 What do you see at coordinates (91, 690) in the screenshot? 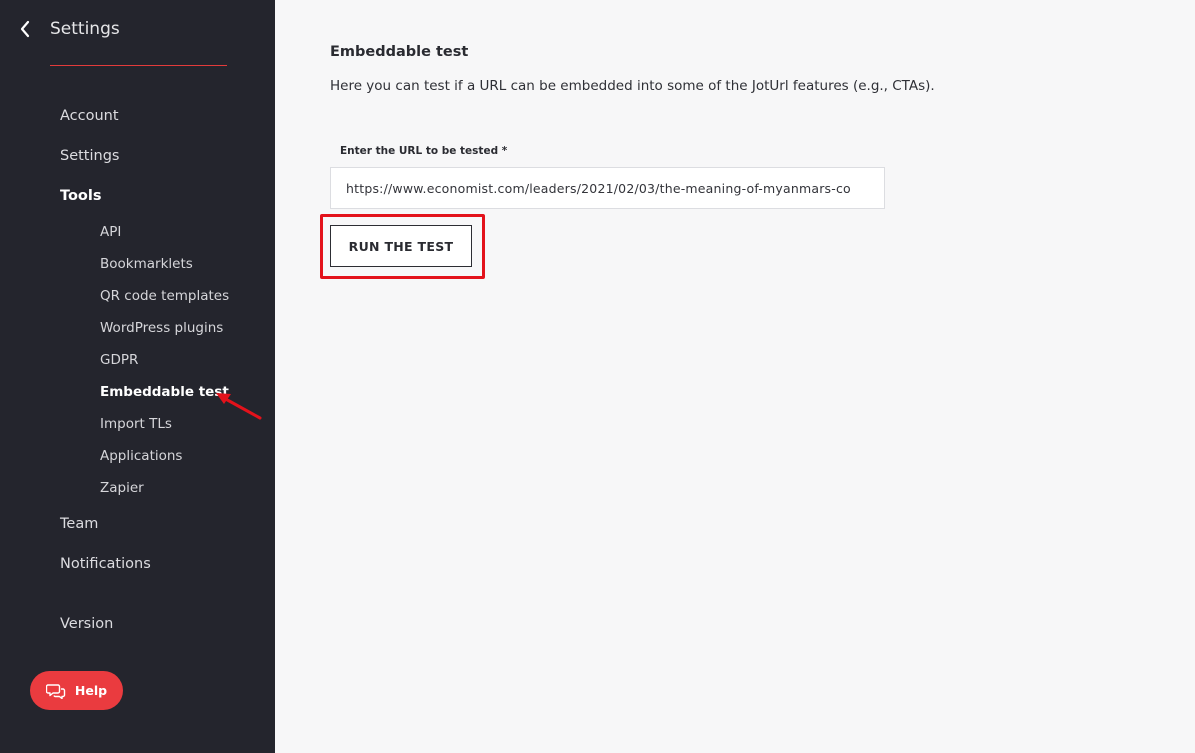
I see `help-label: Help` at bounding box center [91, 690].